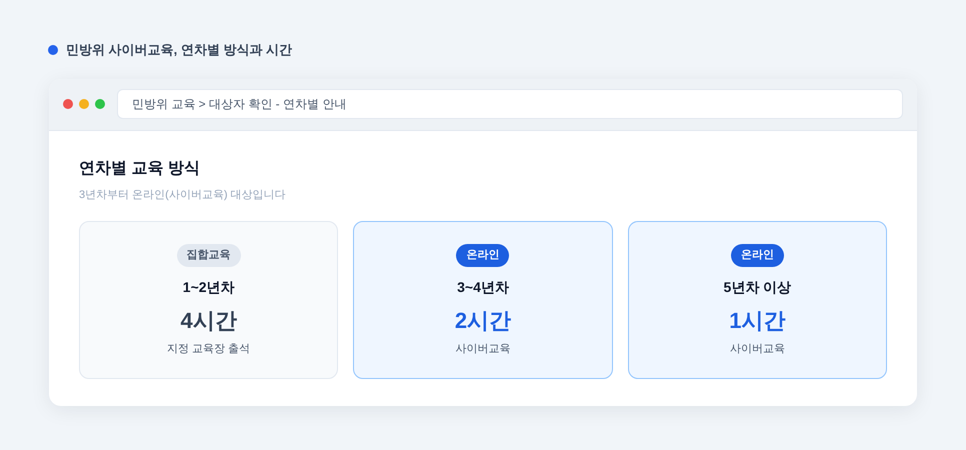 The height and width of the screenshot is (450, 966). I want to click on hours-value: 1시간, so click(757, 320).